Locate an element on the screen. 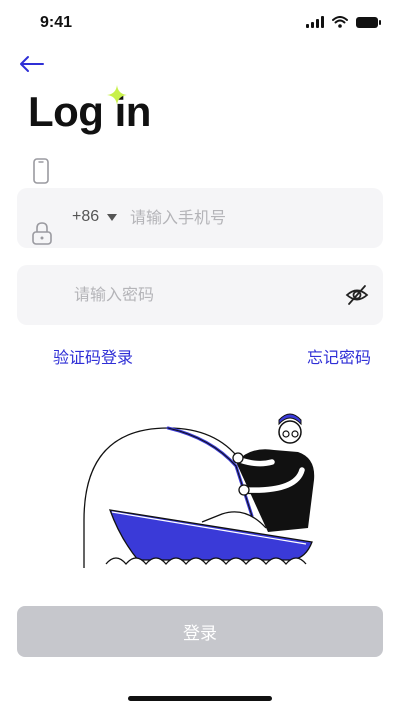 Image resolution: width=400 pixels, height=711 pixels. password-input is located at coordinates (204, 296).